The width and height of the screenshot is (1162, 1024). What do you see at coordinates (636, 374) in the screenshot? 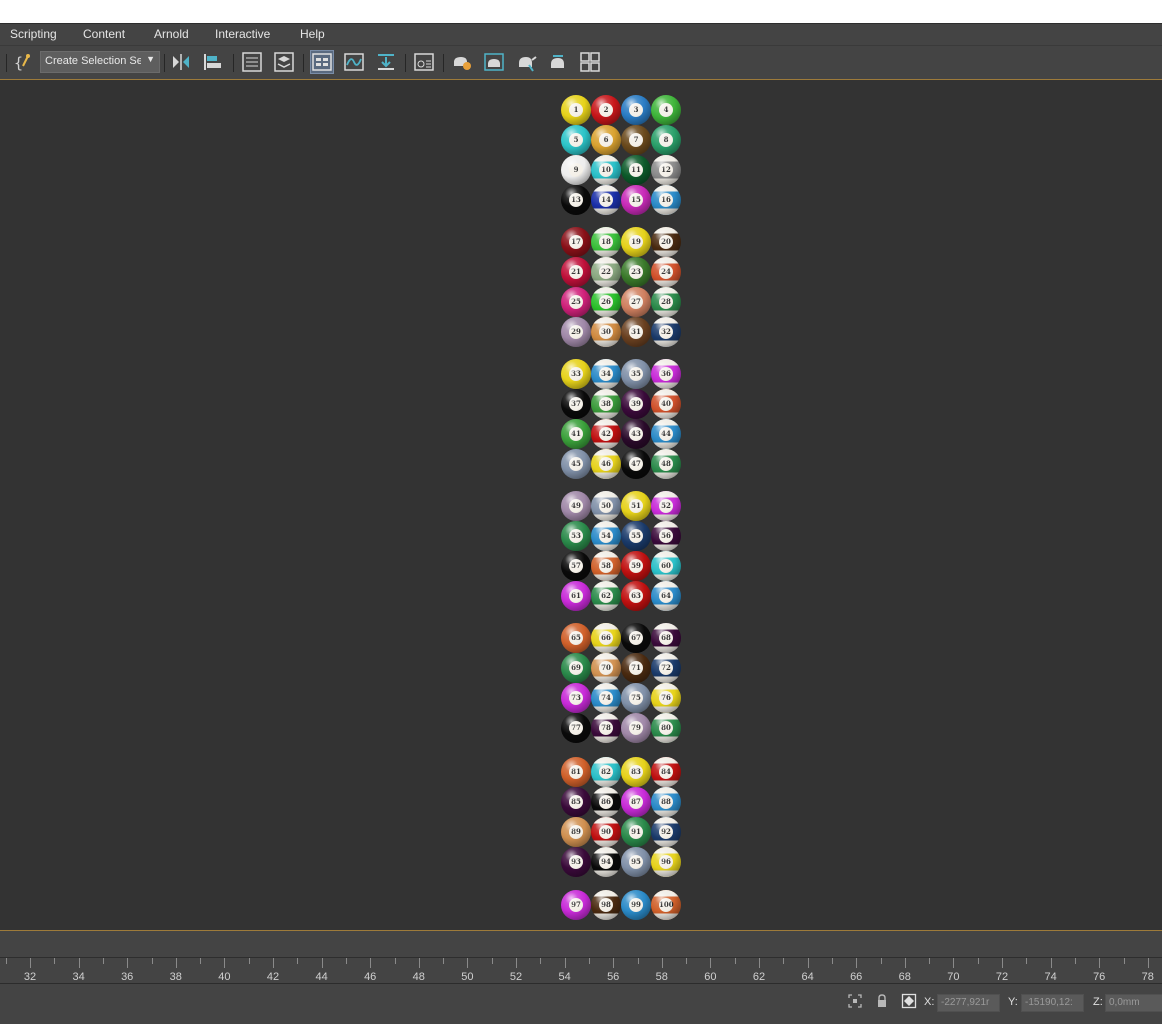
I see `pool-ball: 35` at bounding box center [636, 374].